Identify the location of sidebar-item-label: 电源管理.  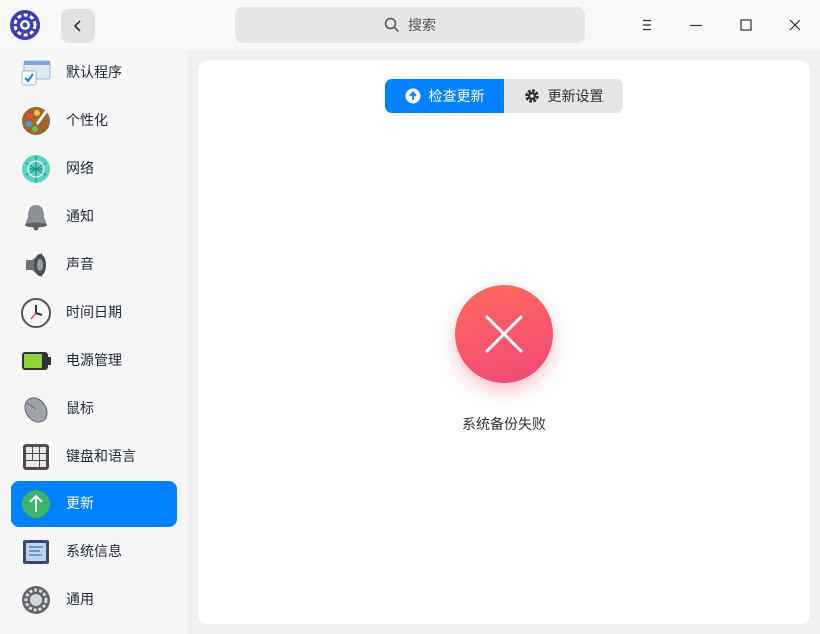
(94, 361).